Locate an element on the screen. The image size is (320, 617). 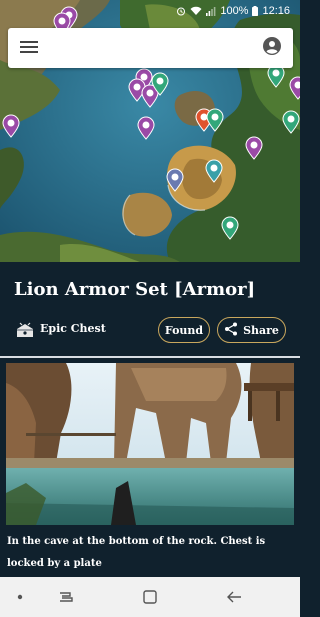
item-title: Lion Armor Set [Armor] is located at coordinates (135, 289).